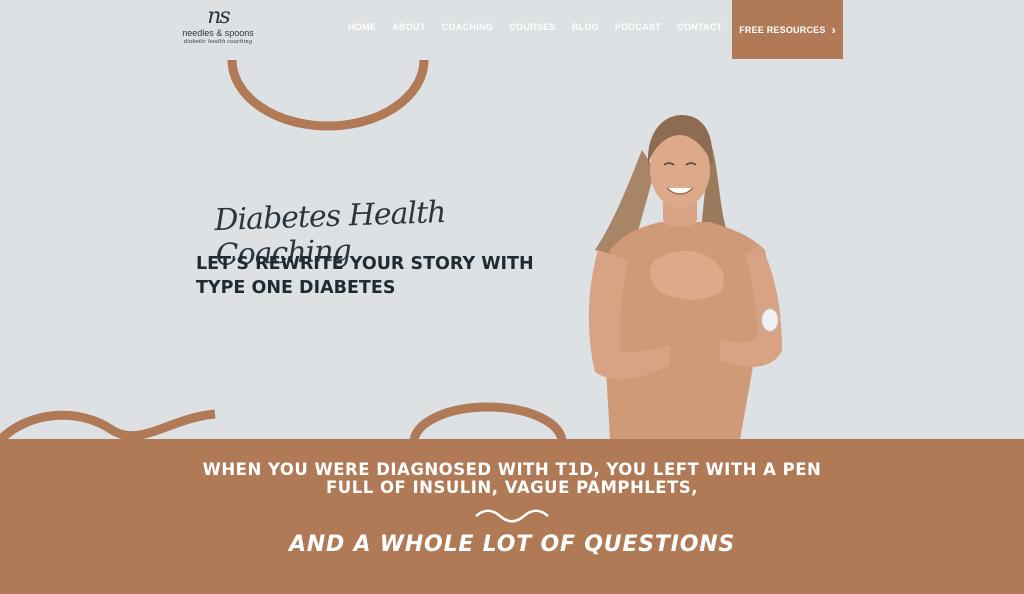 Image resolution: width=1024 pixels, height=594 pixels. What do you see at coordinates (108, 426) in the screenshot?
I see `left-wave-shape` at bounding box center [108, 426].